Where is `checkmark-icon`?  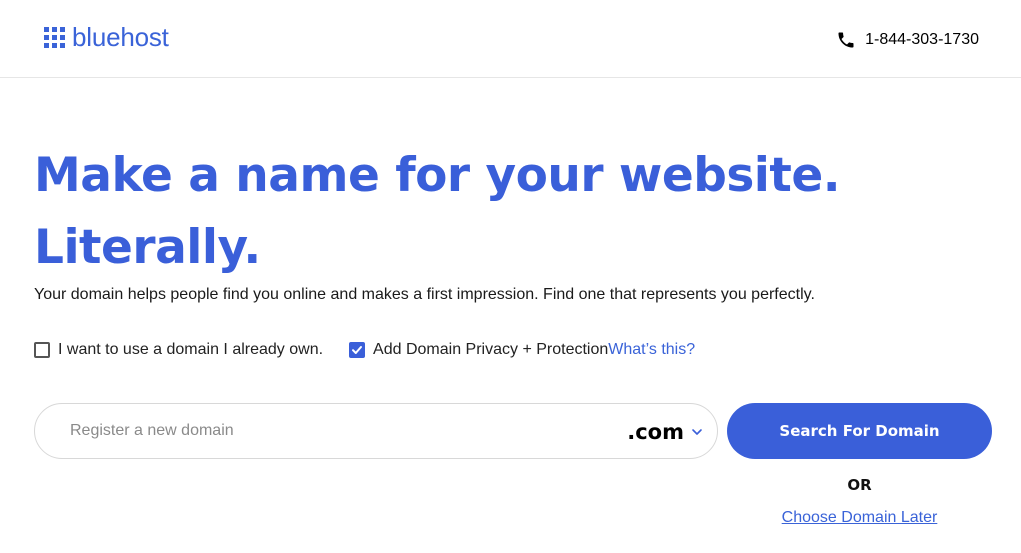
checkmark-icon is located at coordinates (357, 350).